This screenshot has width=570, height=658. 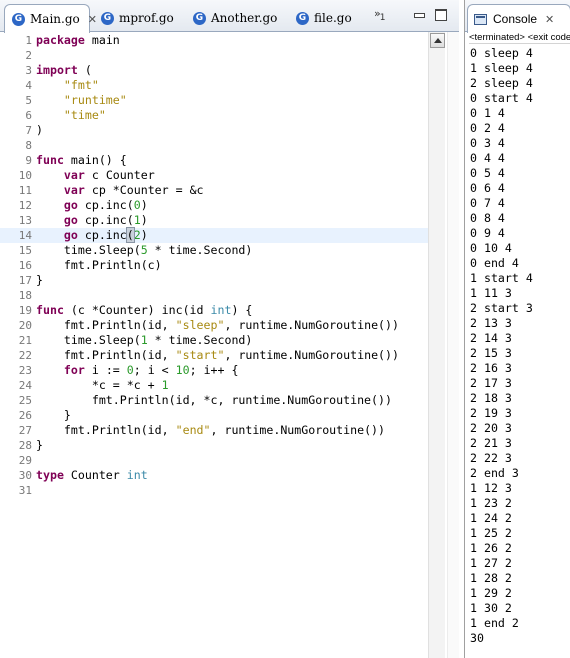 What do you see at coordinates (214, 115) in the screenshot?
I see `code-line: 6 "time"` at bounding box center [214, 115].